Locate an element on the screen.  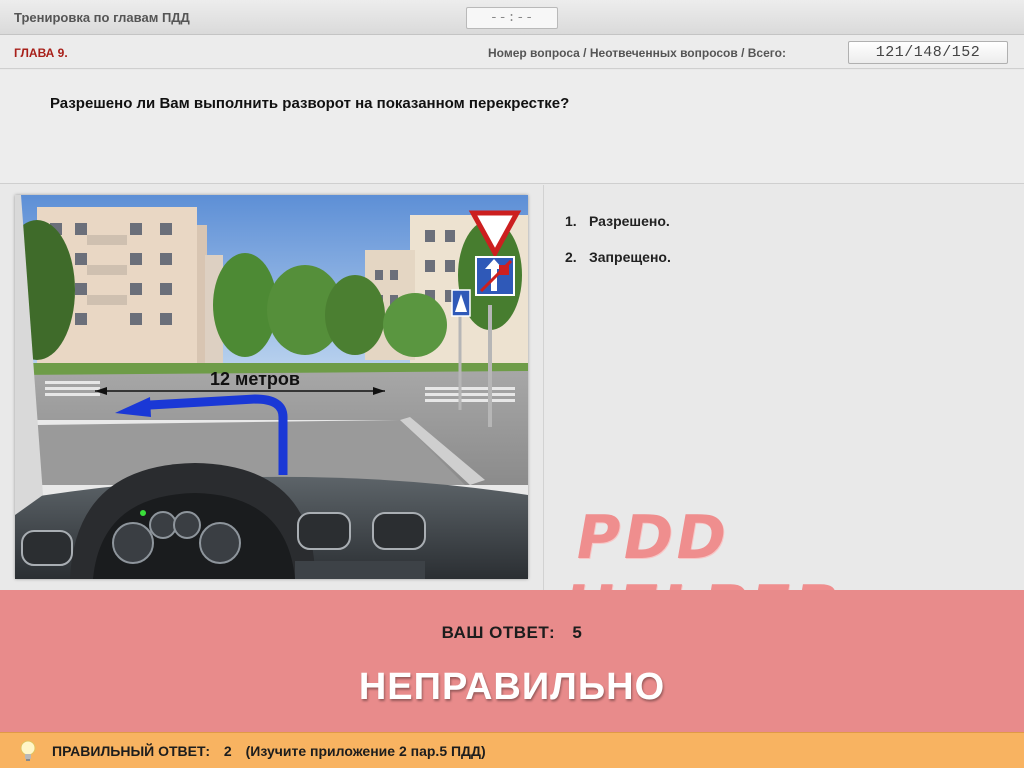
column-divider is located at coordinates (543, 387).